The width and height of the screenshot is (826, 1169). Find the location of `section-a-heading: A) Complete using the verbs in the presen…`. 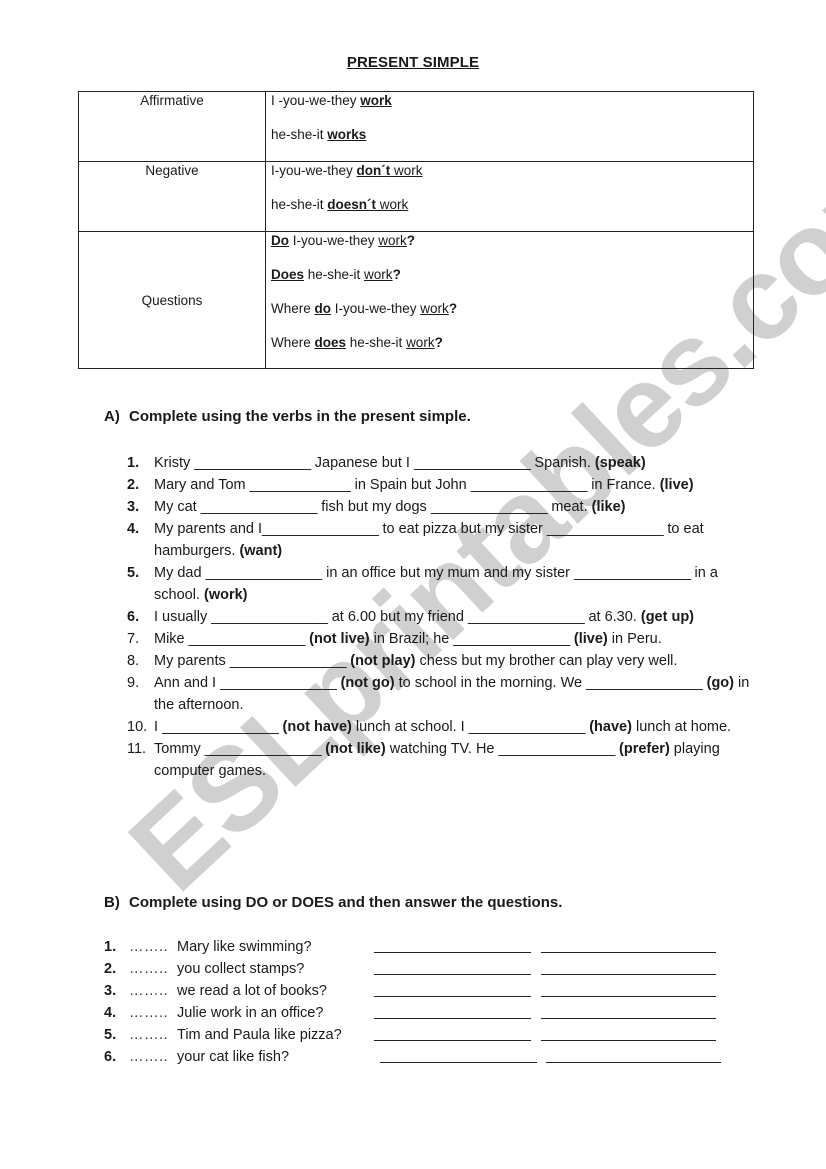

section-a-heading: A) Complete using the verbs in the presen… is located at coordinates (287, 416).